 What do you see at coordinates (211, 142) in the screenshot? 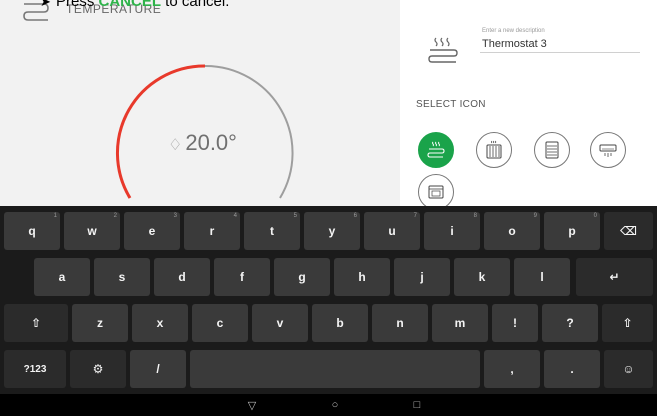
I see `temperature-value: 20.0°` at bounding box center [211, 142].